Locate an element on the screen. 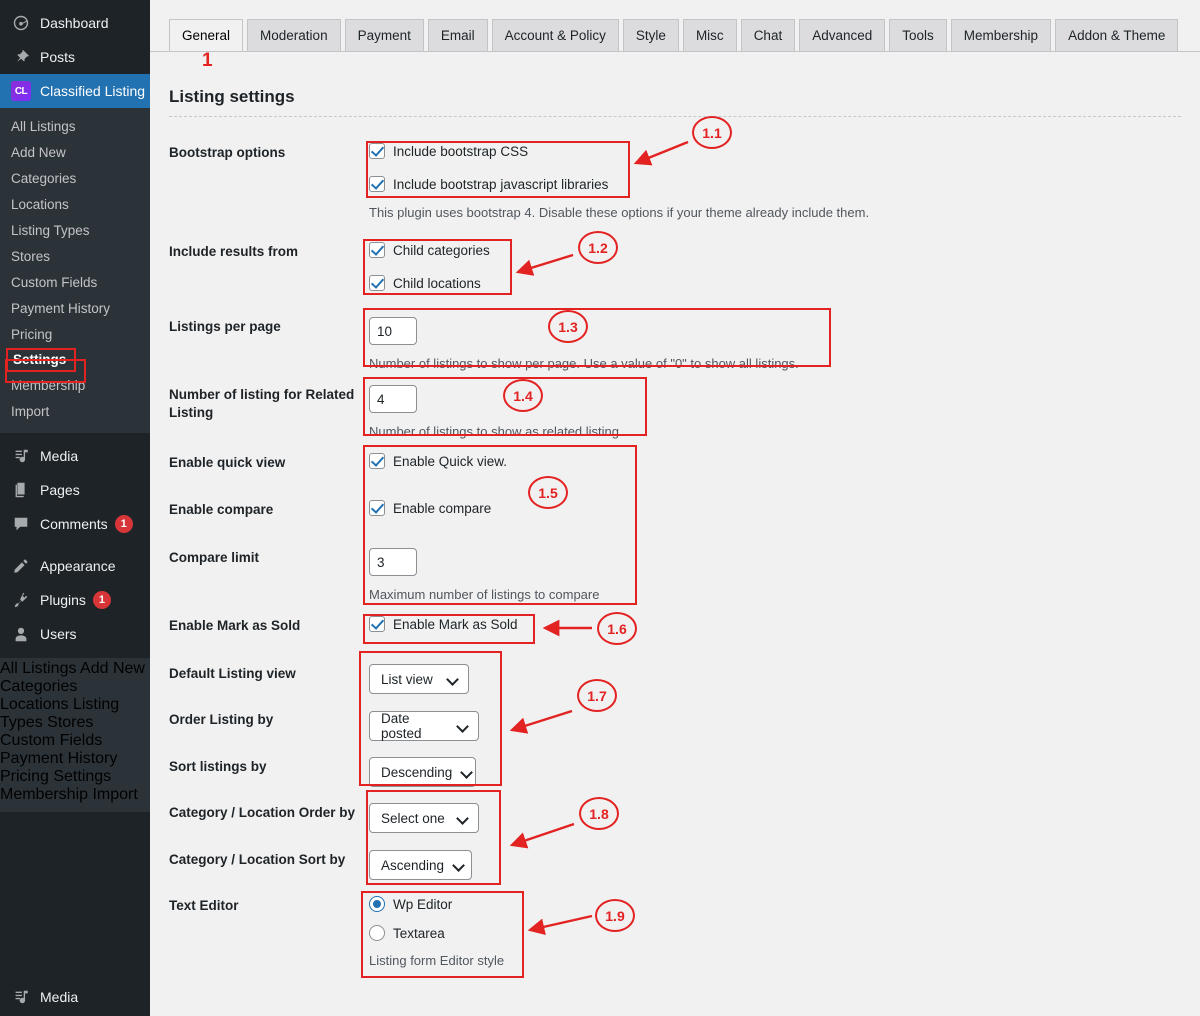 The height and width of the screenshot is (1016, 1200). sidebar-item-plugins: Plugins 1 is located at coordinates (75, 600).